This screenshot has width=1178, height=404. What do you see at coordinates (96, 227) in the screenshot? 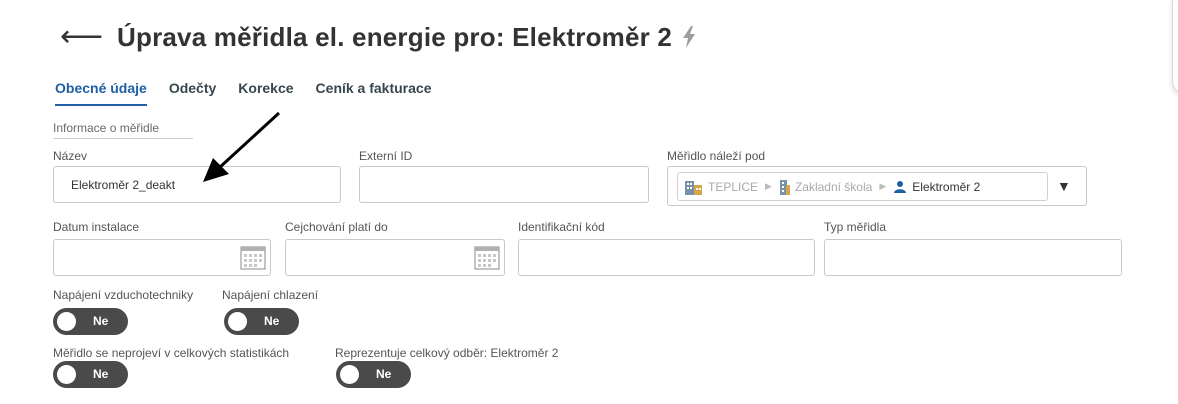
I see `datum-instalace-label: Datum instalace` at bounding box center [96, 227].